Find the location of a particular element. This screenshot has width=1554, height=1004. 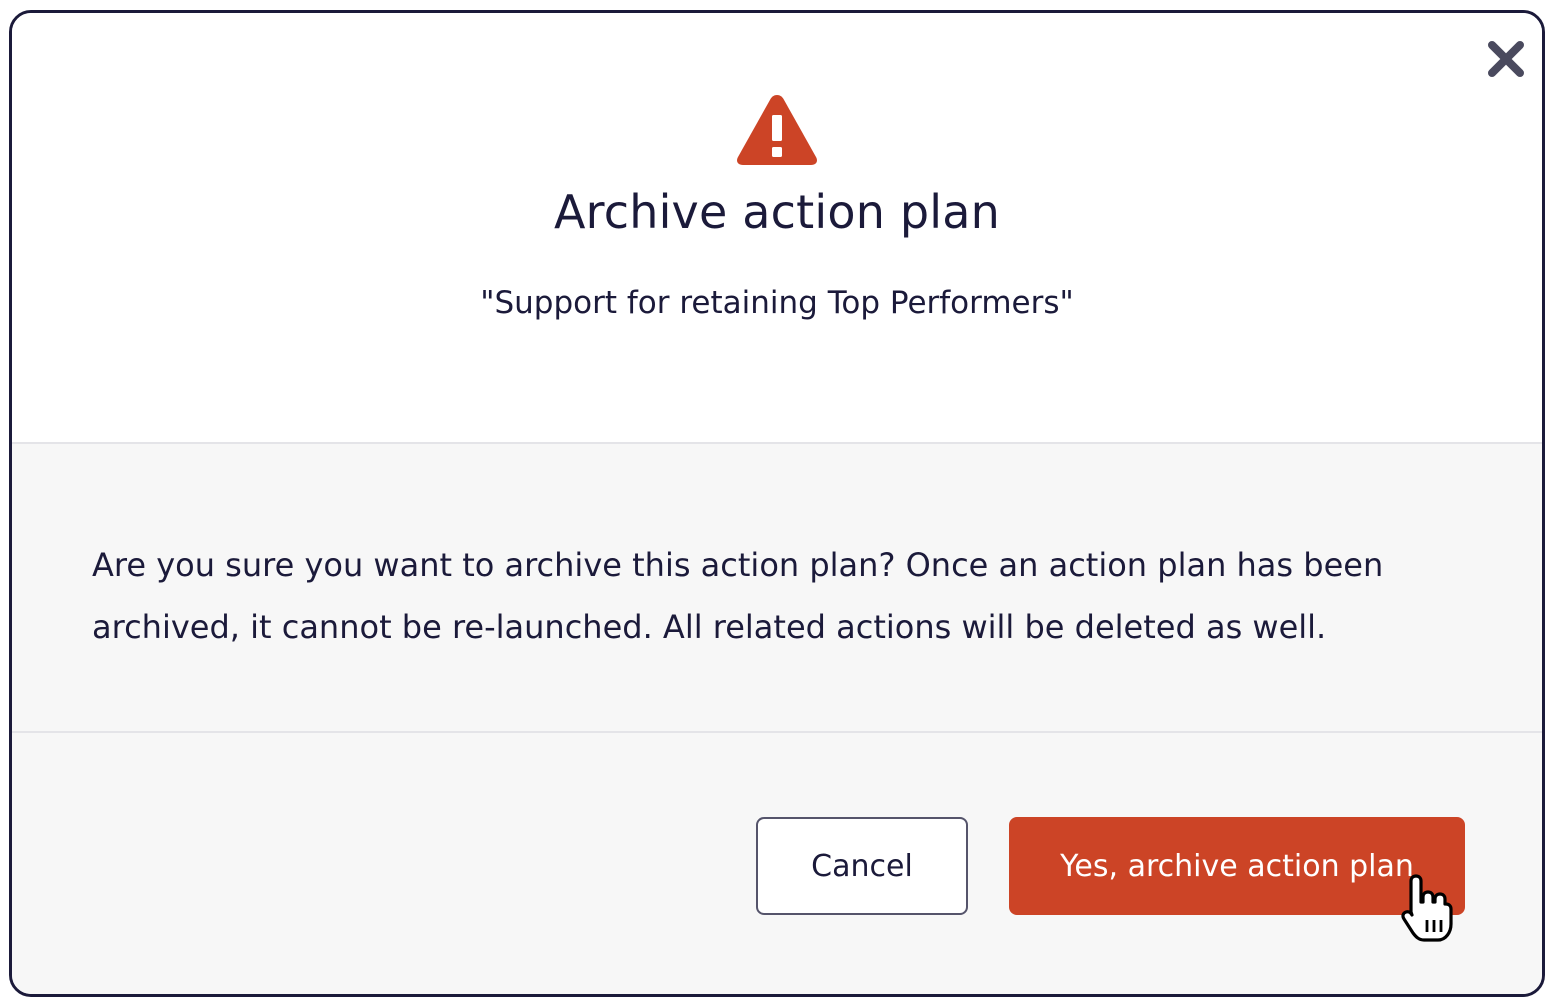

archive-confirm-button: Yes, archive action plan is located at coordinates (1237, 866).